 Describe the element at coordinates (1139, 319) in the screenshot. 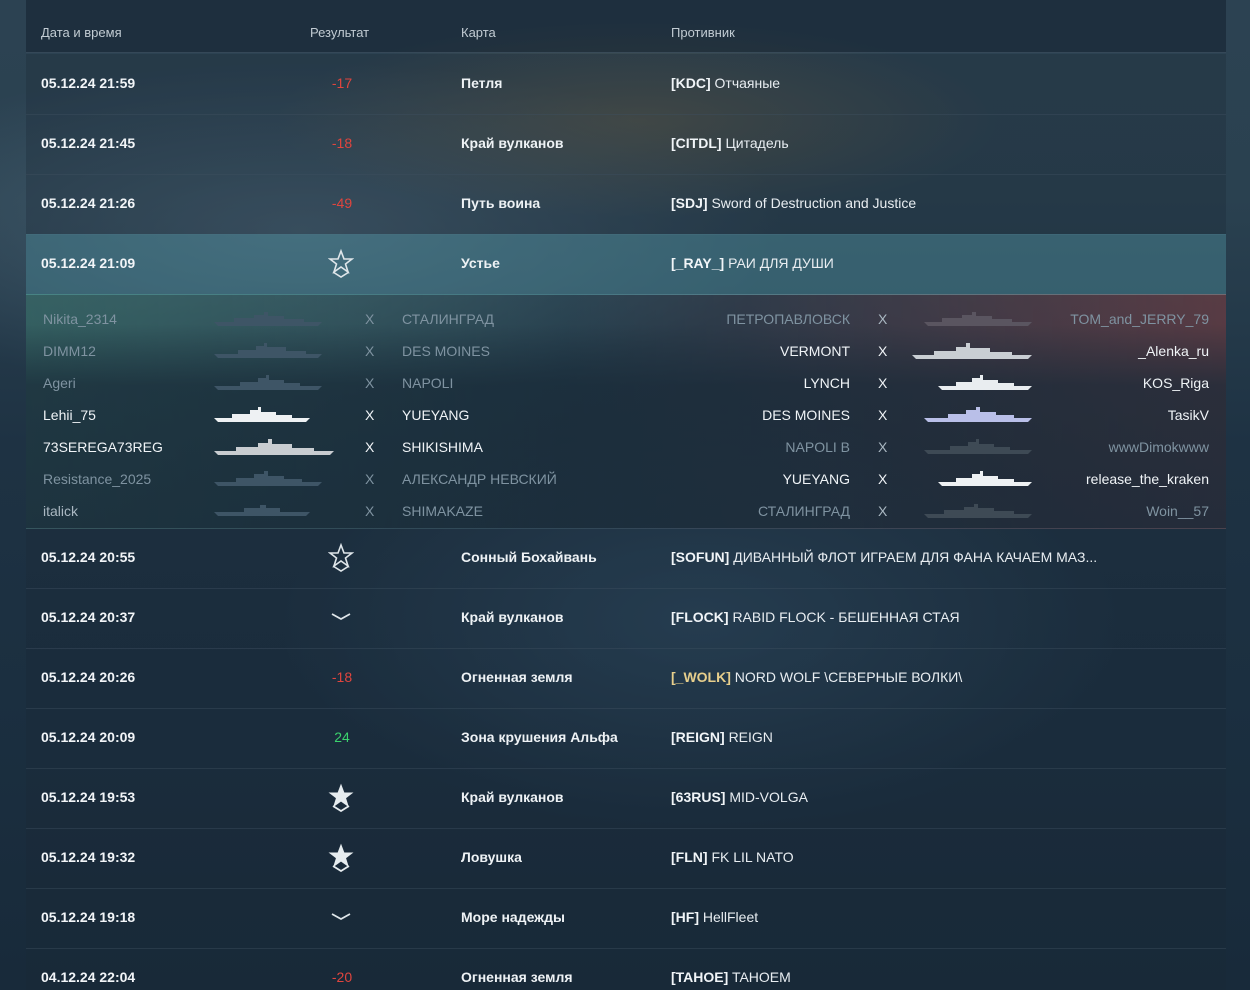

I see `enemy-player-name: TOM_and_JERRY_79` at that location.